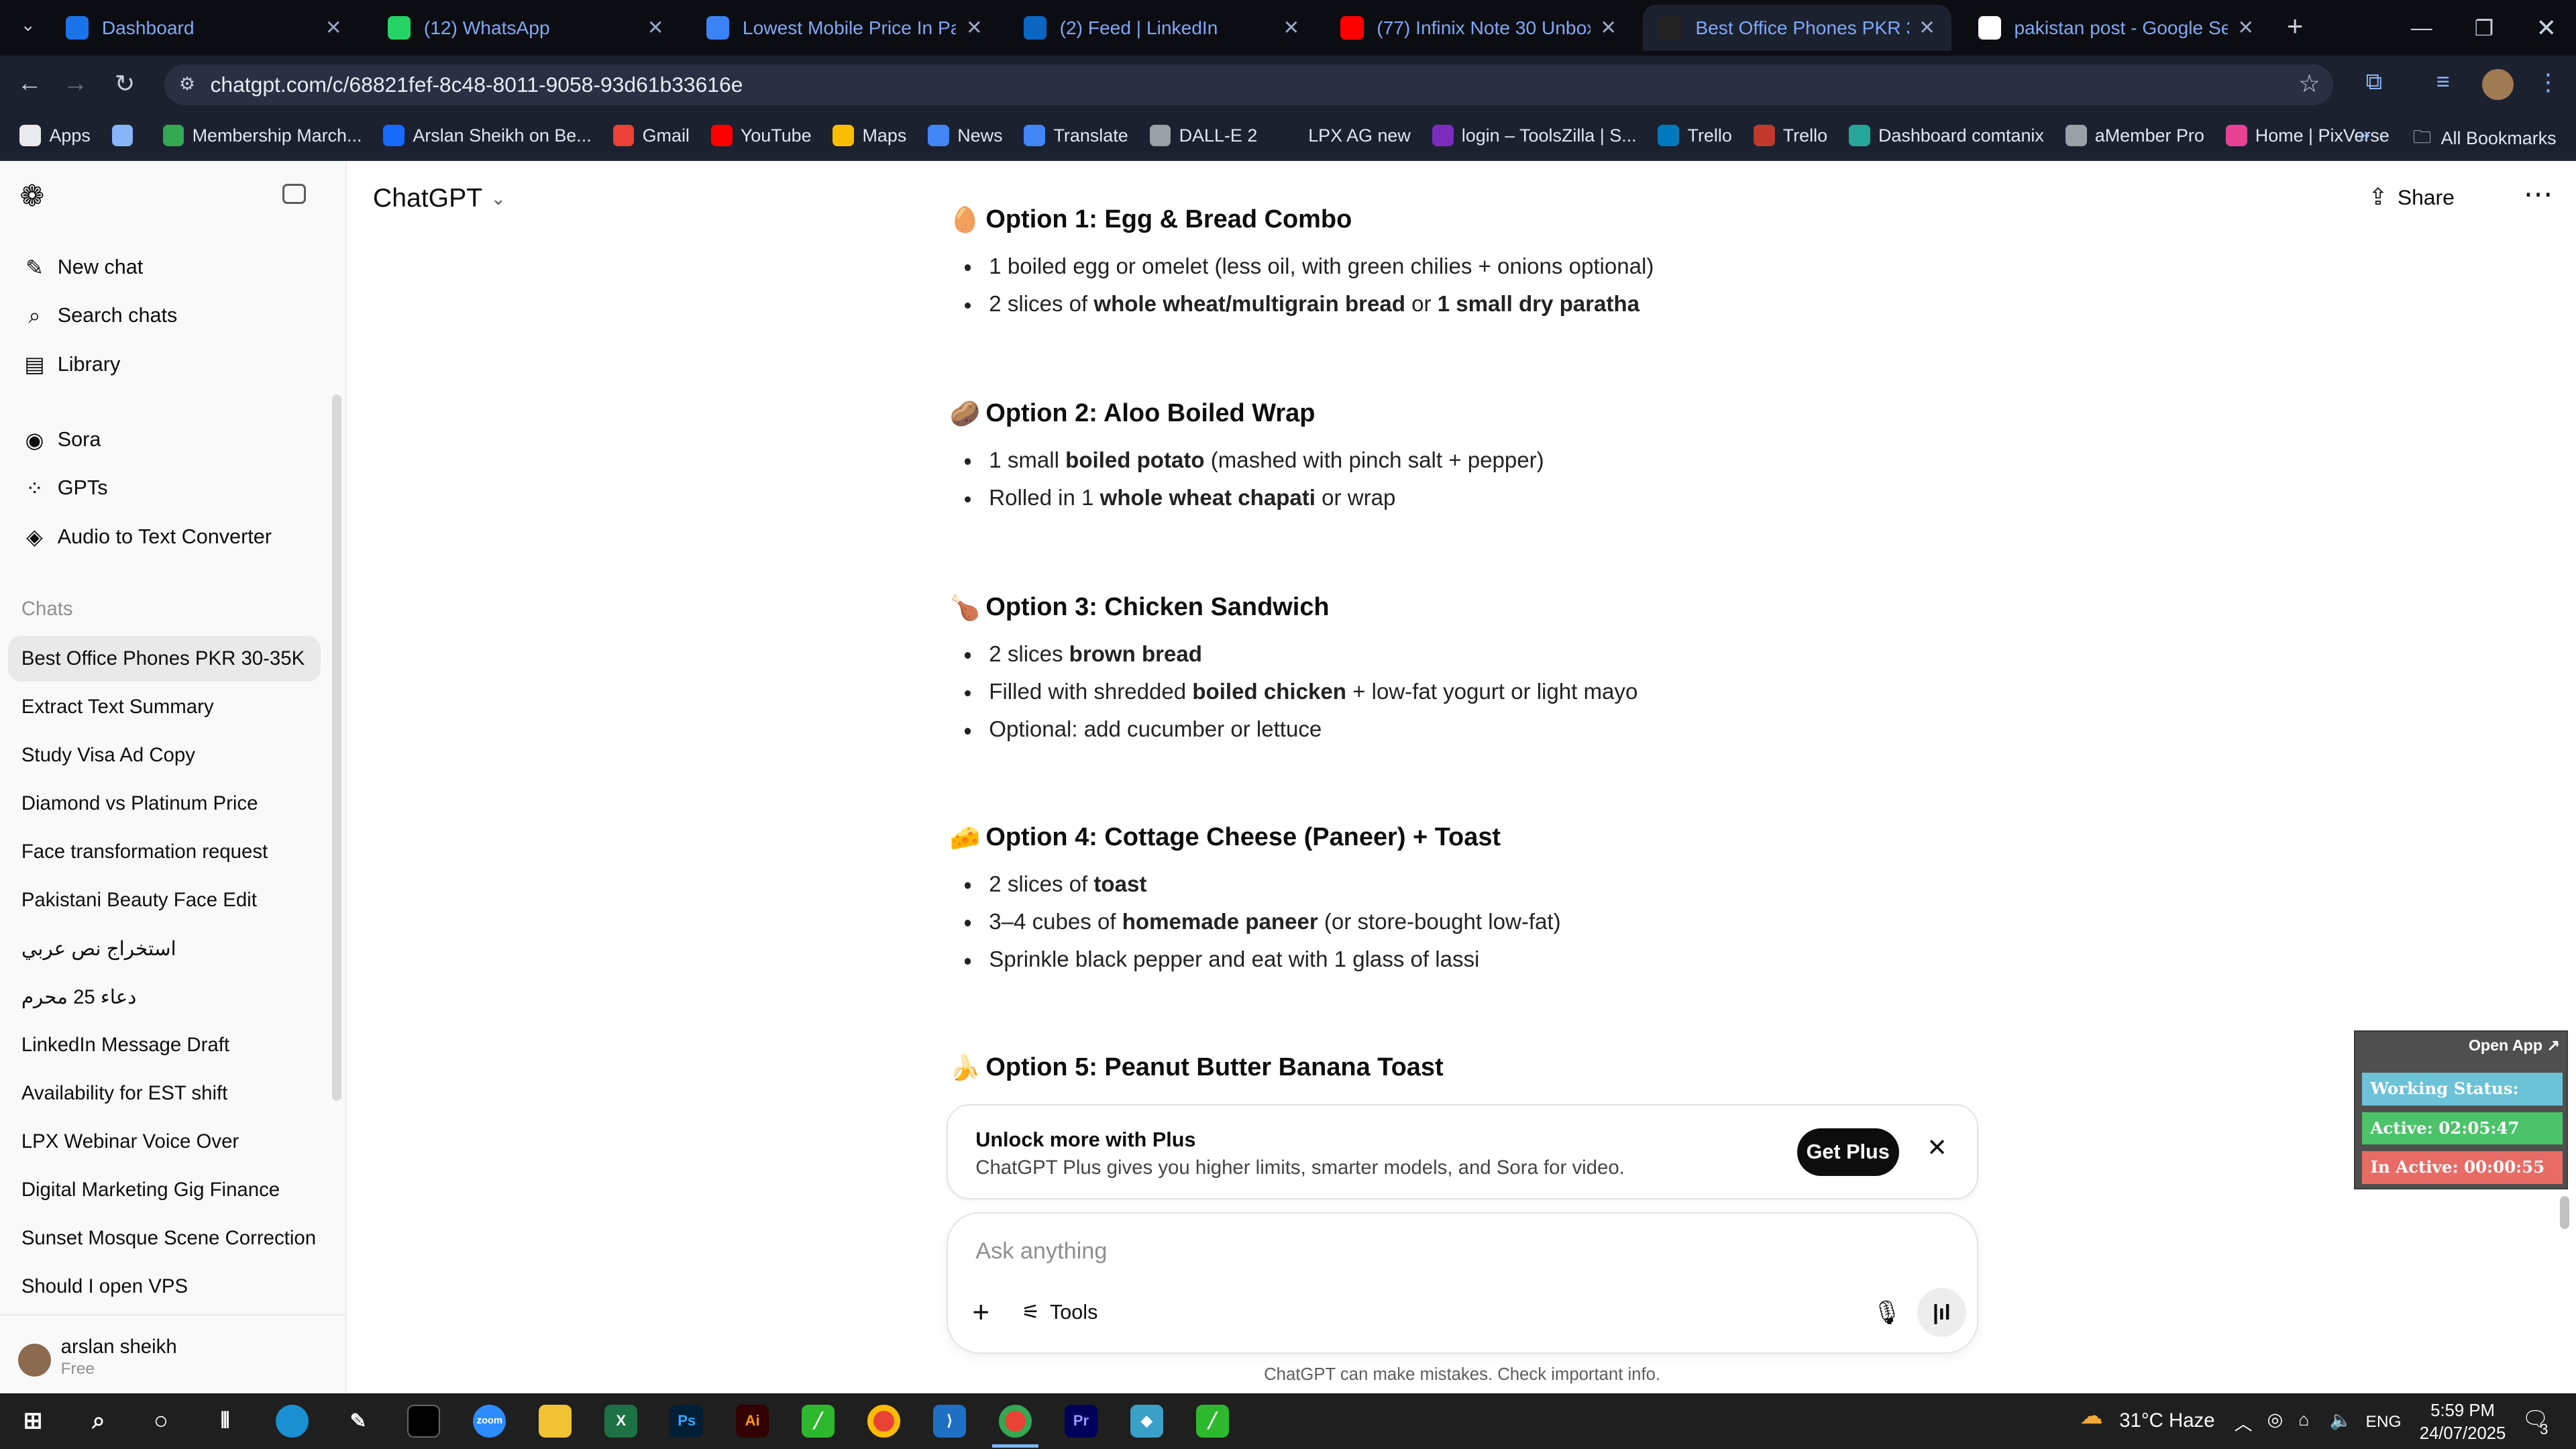 This screenshot has width=2576, height=1449. What do you see at coordinates (2485, 138) in the screenshot?
I see `all-bookmarks-button: 🗀 All Bookmarks` at bounding box center [2485, 138].